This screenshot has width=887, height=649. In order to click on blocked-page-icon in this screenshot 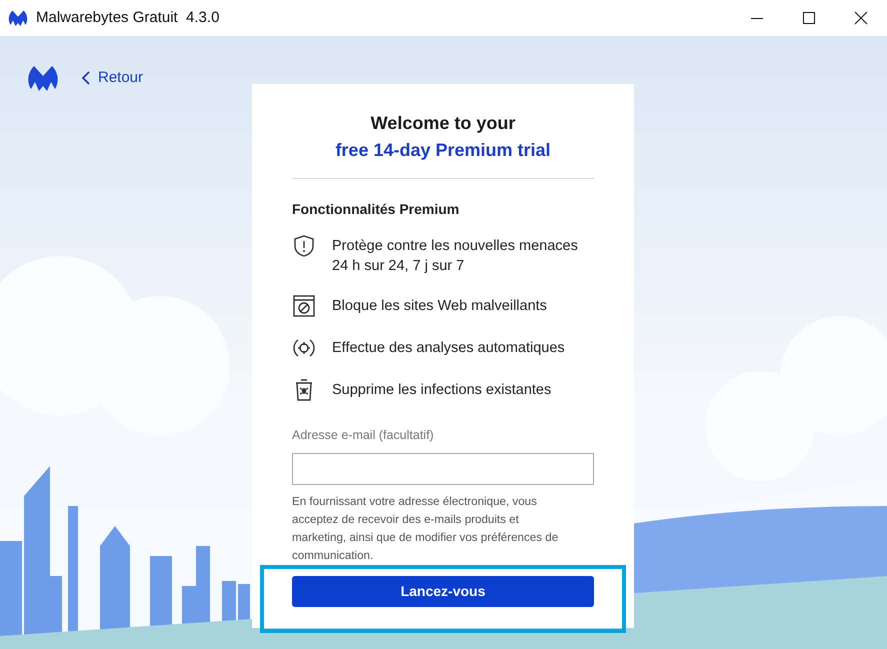, I will do `click(304, 306)`.